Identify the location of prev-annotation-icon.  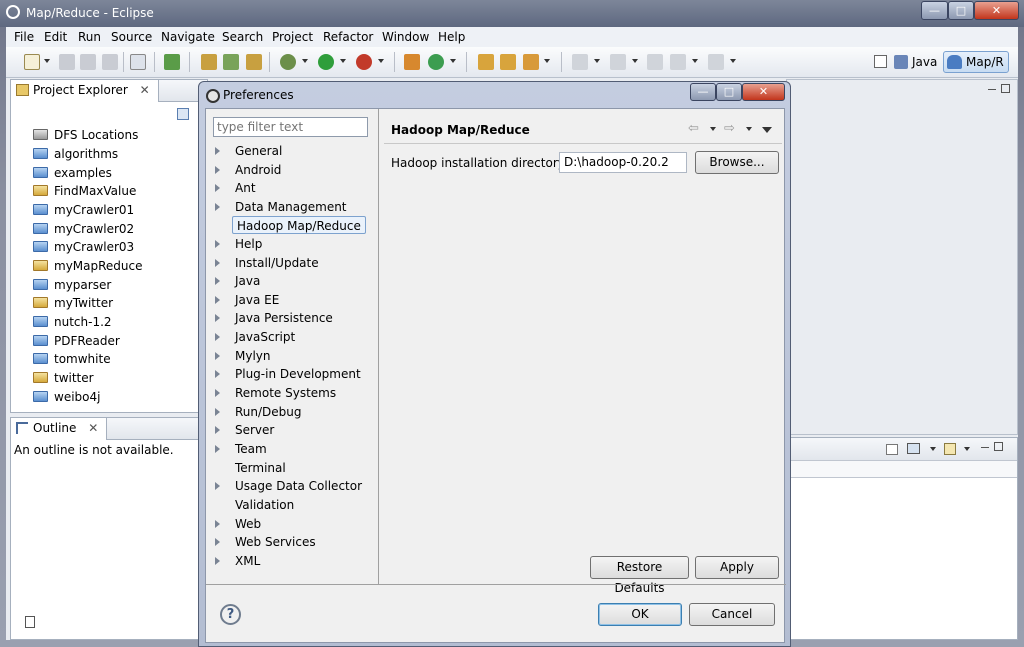
(618, 62).